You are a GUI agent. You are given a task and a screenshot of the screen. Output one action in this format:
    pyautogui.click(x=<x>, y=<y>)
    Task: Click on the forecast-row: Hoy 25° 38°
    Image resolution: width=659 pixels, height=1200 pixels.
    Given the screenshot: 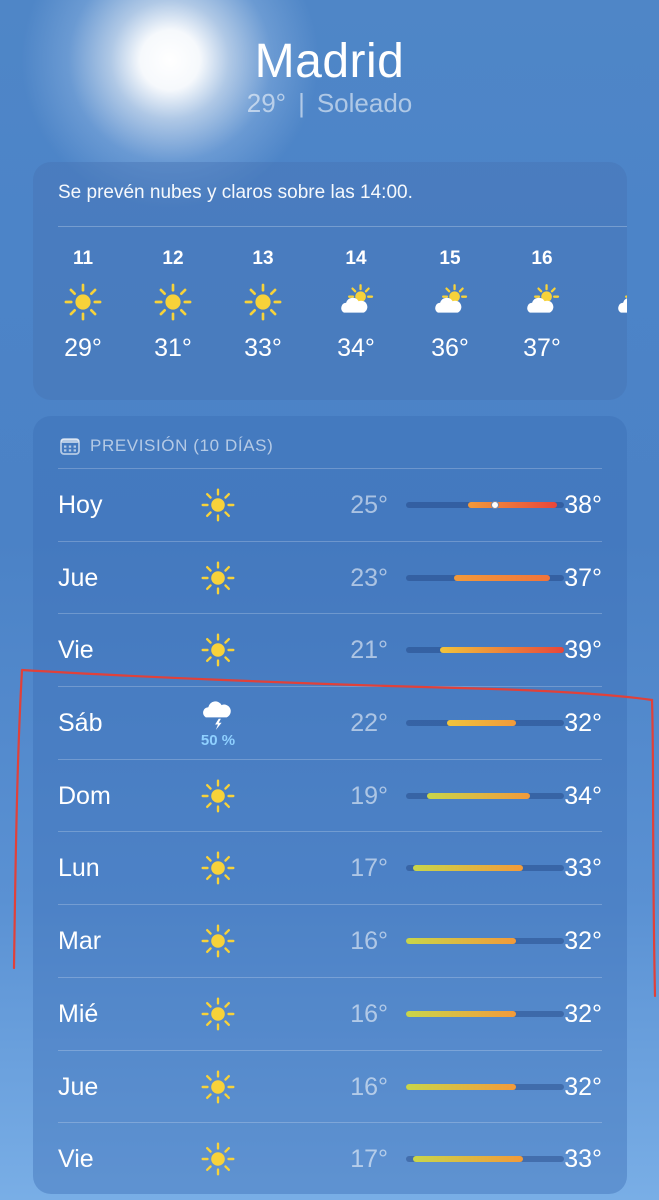 What is the action you would take?
    pyautogui.click(x=330, y=504)
    